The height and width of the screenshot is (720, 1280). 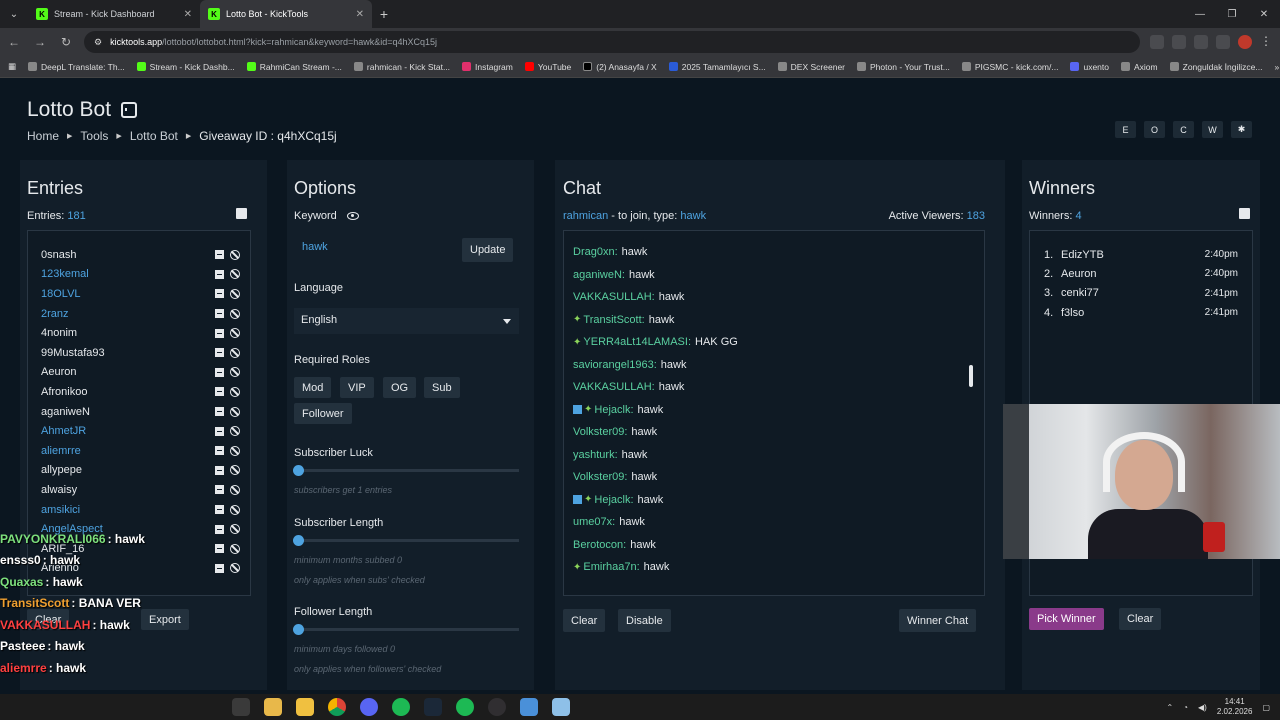 I want to click on wifi-icon: ◔, so click(x=1185, y=707).